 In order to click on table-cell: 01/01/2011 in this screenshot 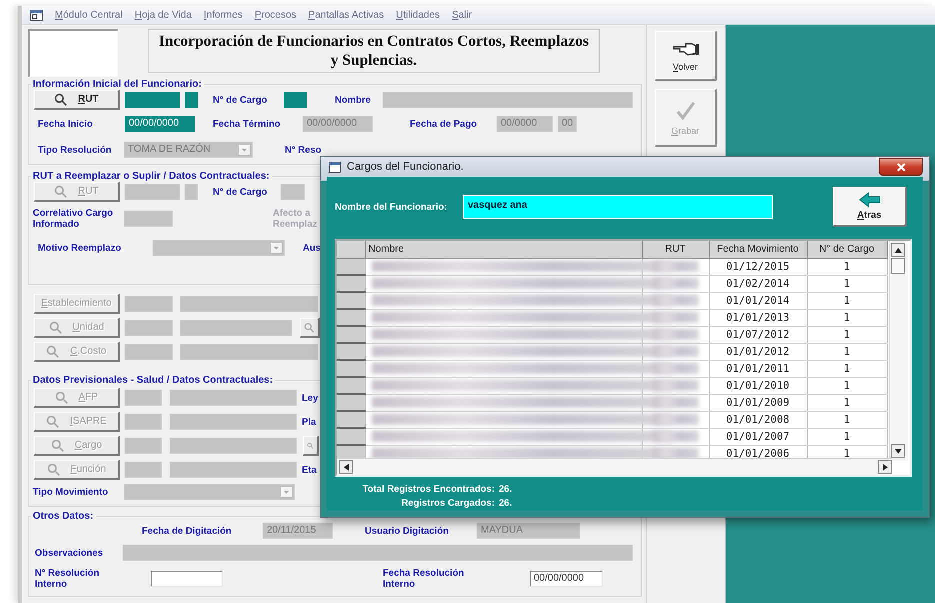, I will do `click(758, 368)`.